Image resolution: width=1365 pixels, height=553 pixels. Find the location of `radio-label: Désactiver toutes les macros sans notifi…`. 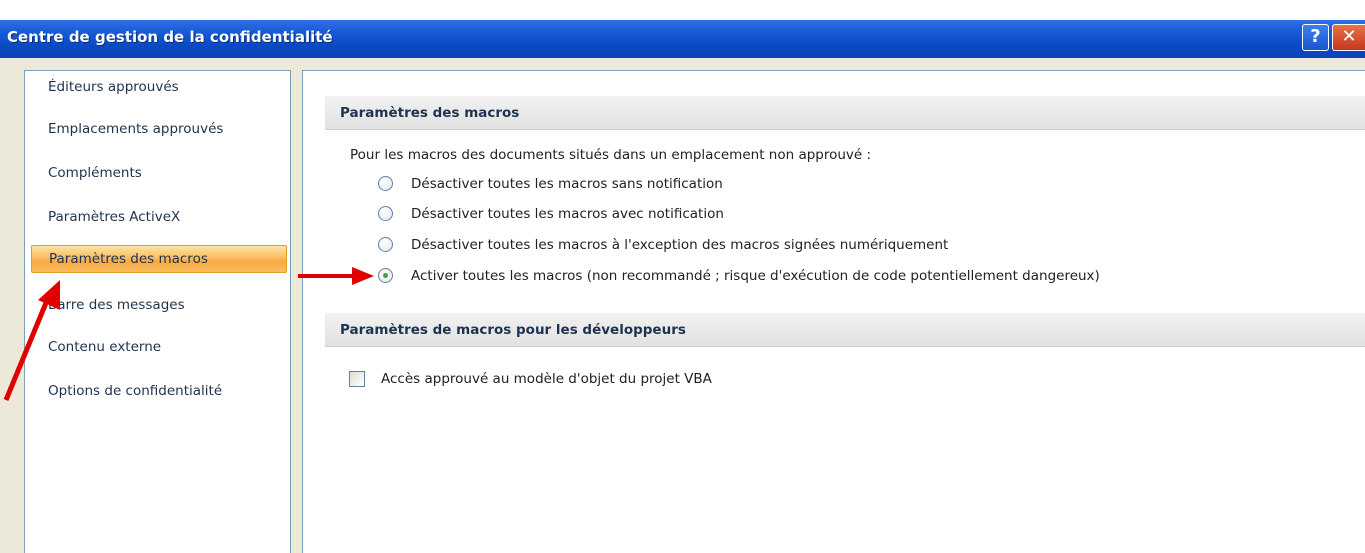

radio-label: Désactiver toutes les macros sans notifi… is located at coordinates (567, 184).